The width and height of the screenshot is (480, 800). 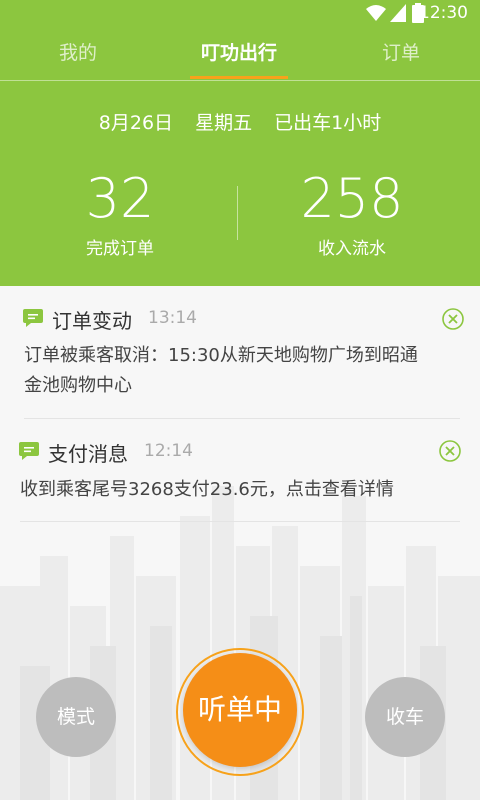 What do you see at coordinates (136, 123) in the screenshot?
I see `date-text: 8月26日` at bounding box center [136, 123].